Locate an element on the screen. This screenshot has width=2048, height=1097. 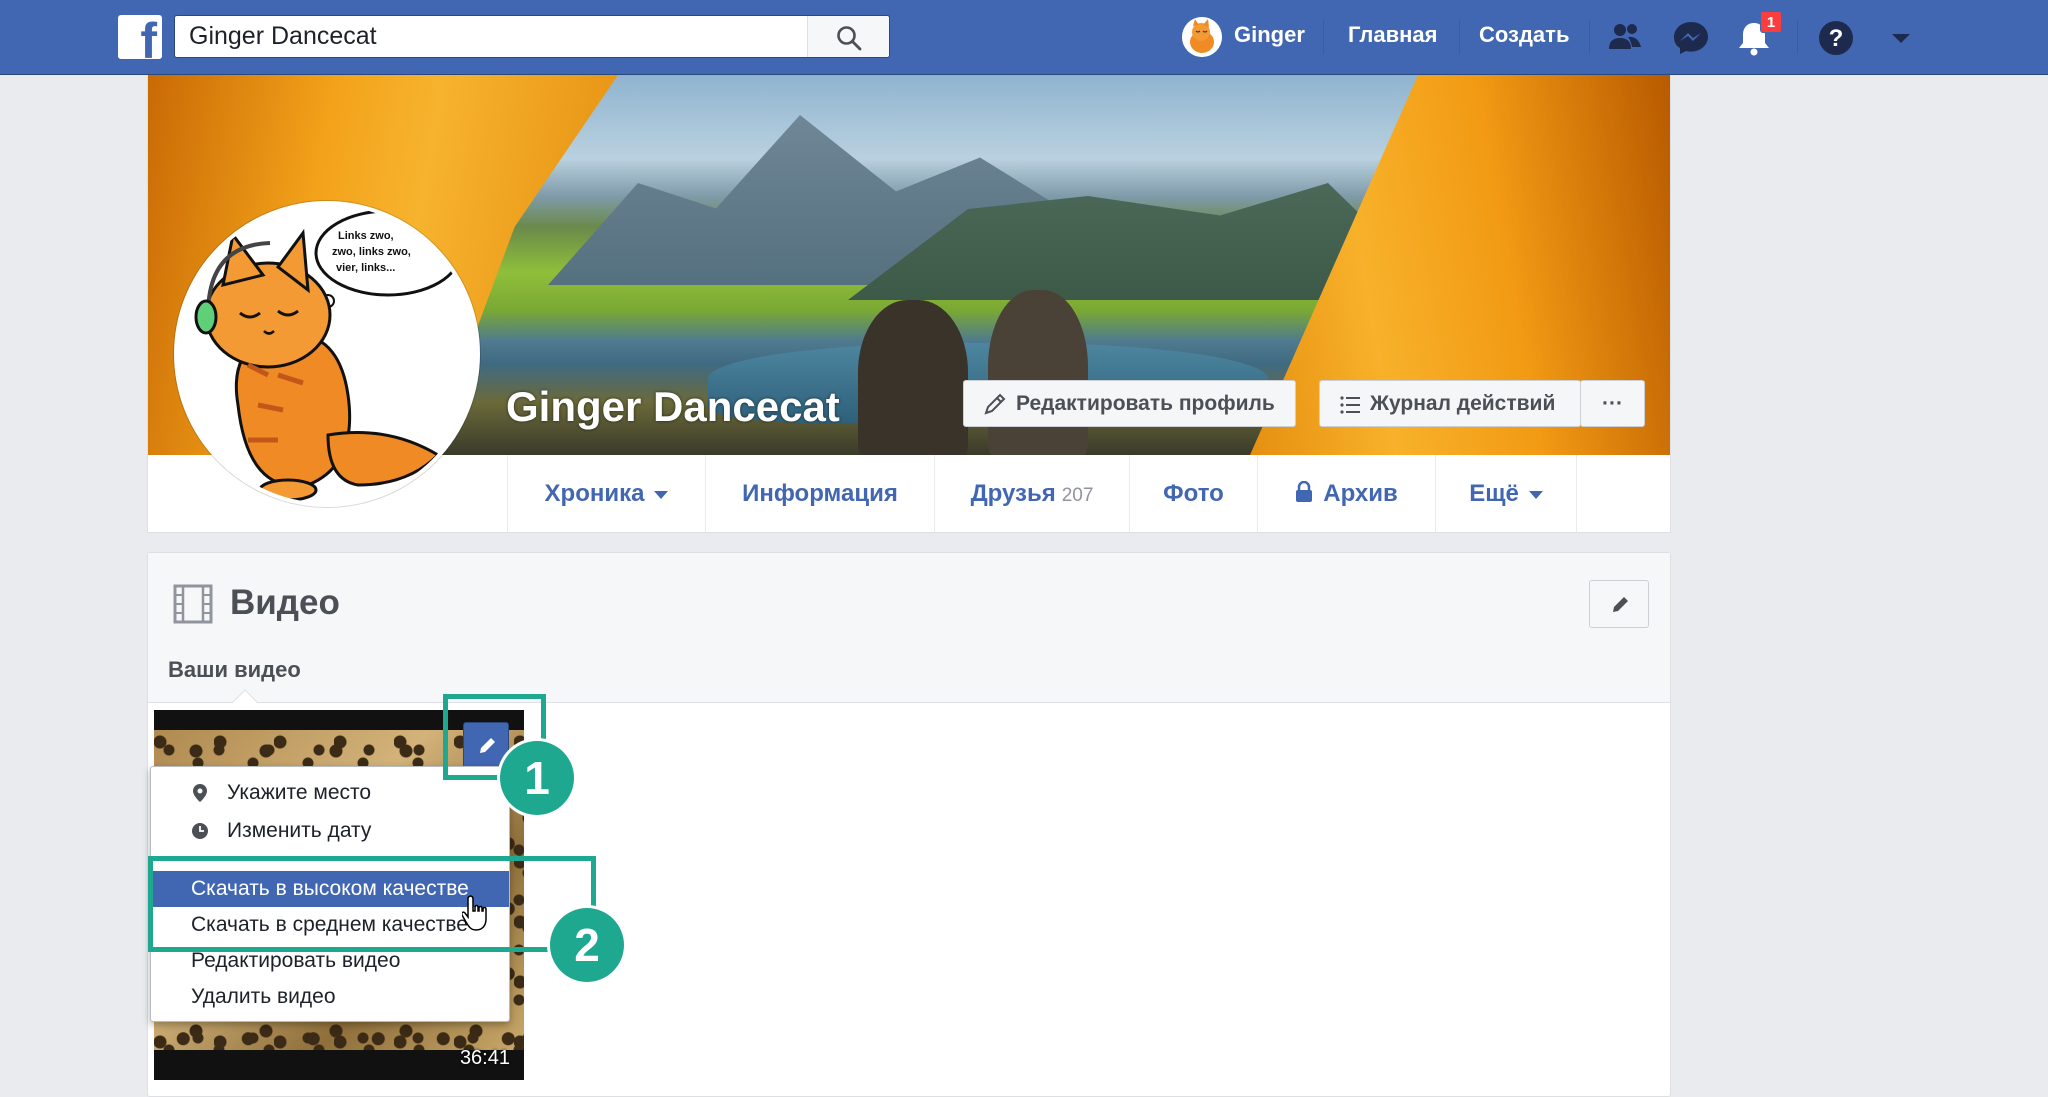
activity-log-label: Журнал действий is located at coordinates (1463, 403).